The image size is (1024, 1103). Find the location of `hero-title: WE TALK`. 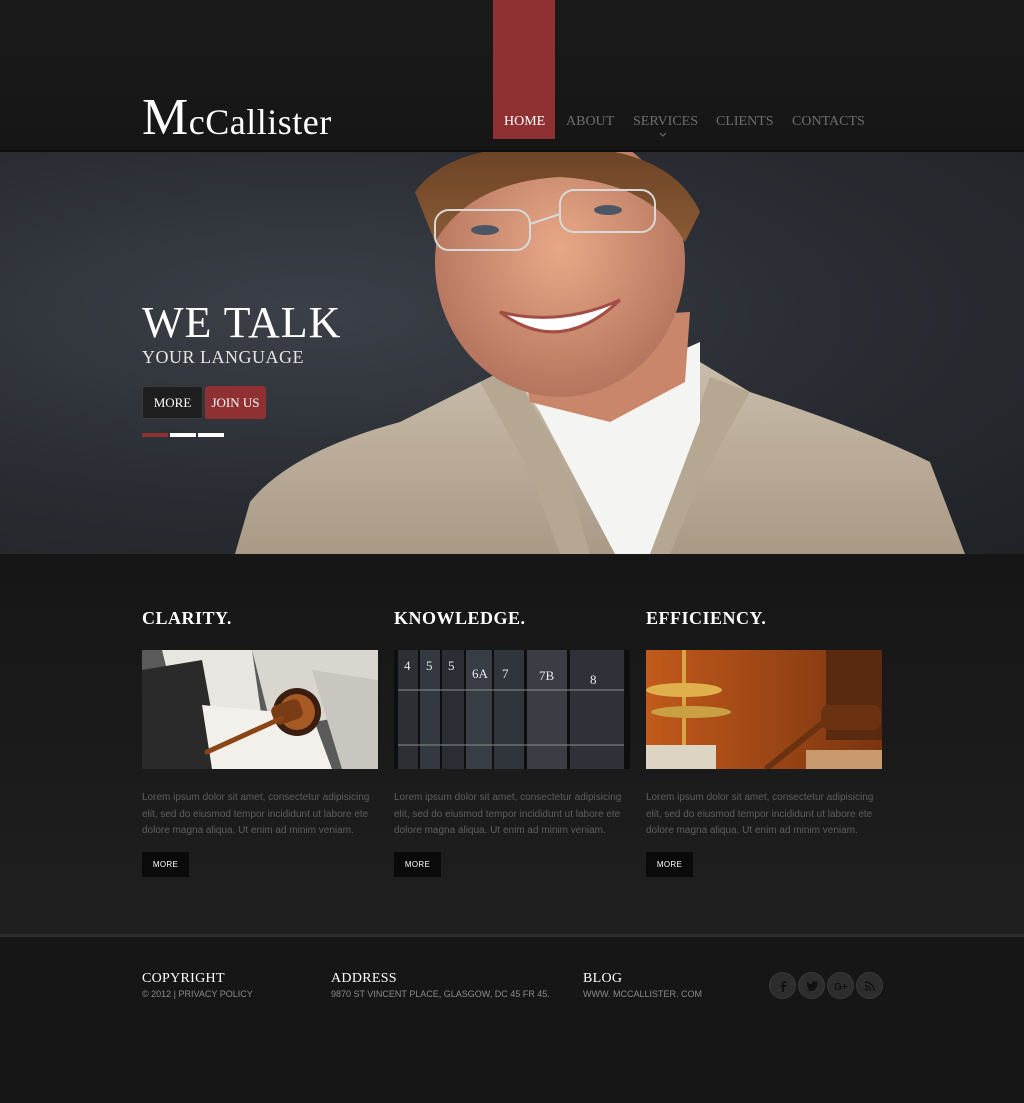

hero-title: WE TALK is located at coordinates (242, 322).